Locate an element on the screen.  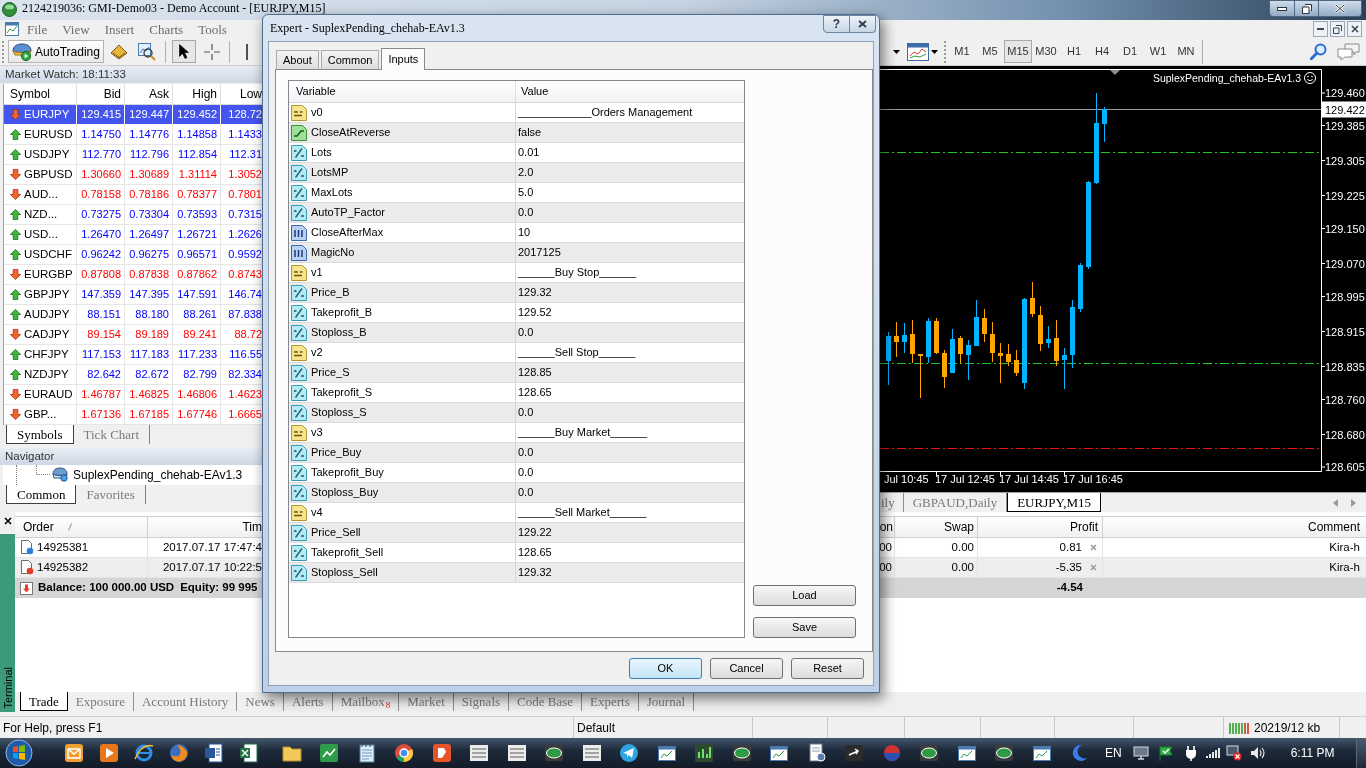
menu-item: Tools is located at coordinates (212, 29).